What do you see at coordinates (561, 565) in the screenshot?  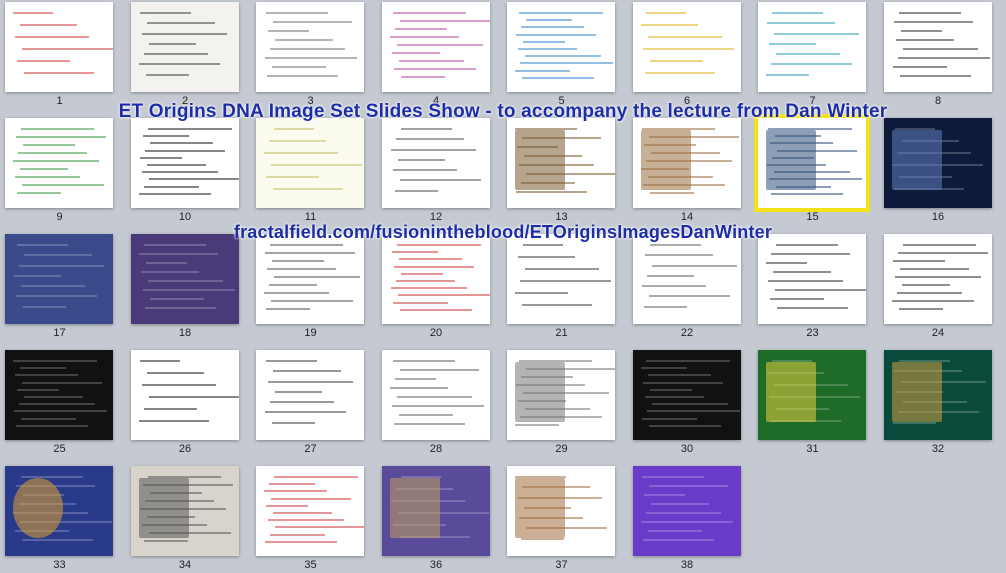 I see `slide-number: 37` at bounding box center [561, 565].